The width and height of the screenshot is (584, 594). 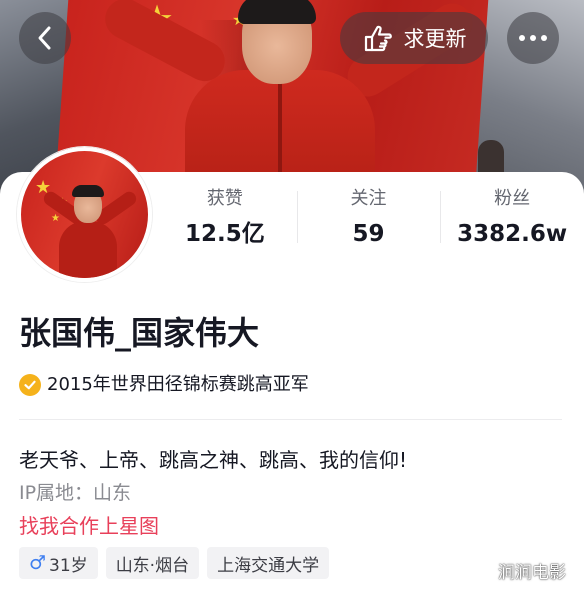 I want to click on collab-link: 找我合作上星图, so click(x=89, y=526).